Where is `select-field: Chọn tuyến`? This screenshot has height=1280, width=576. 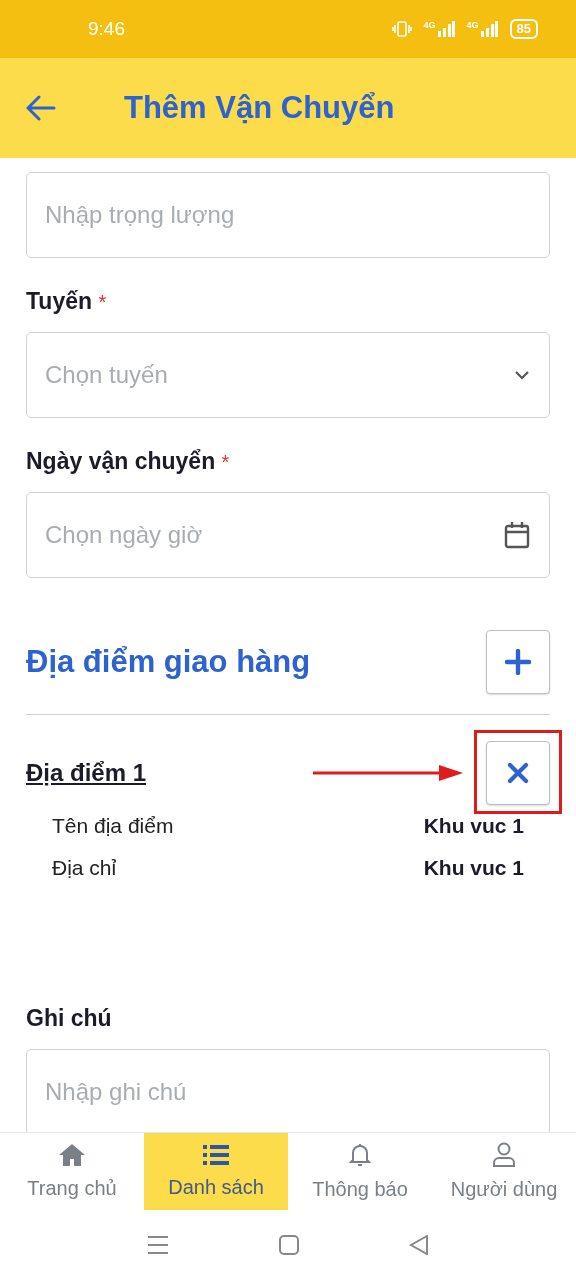
select-field: Chọn tuyến is located at coordinates (288, 375).